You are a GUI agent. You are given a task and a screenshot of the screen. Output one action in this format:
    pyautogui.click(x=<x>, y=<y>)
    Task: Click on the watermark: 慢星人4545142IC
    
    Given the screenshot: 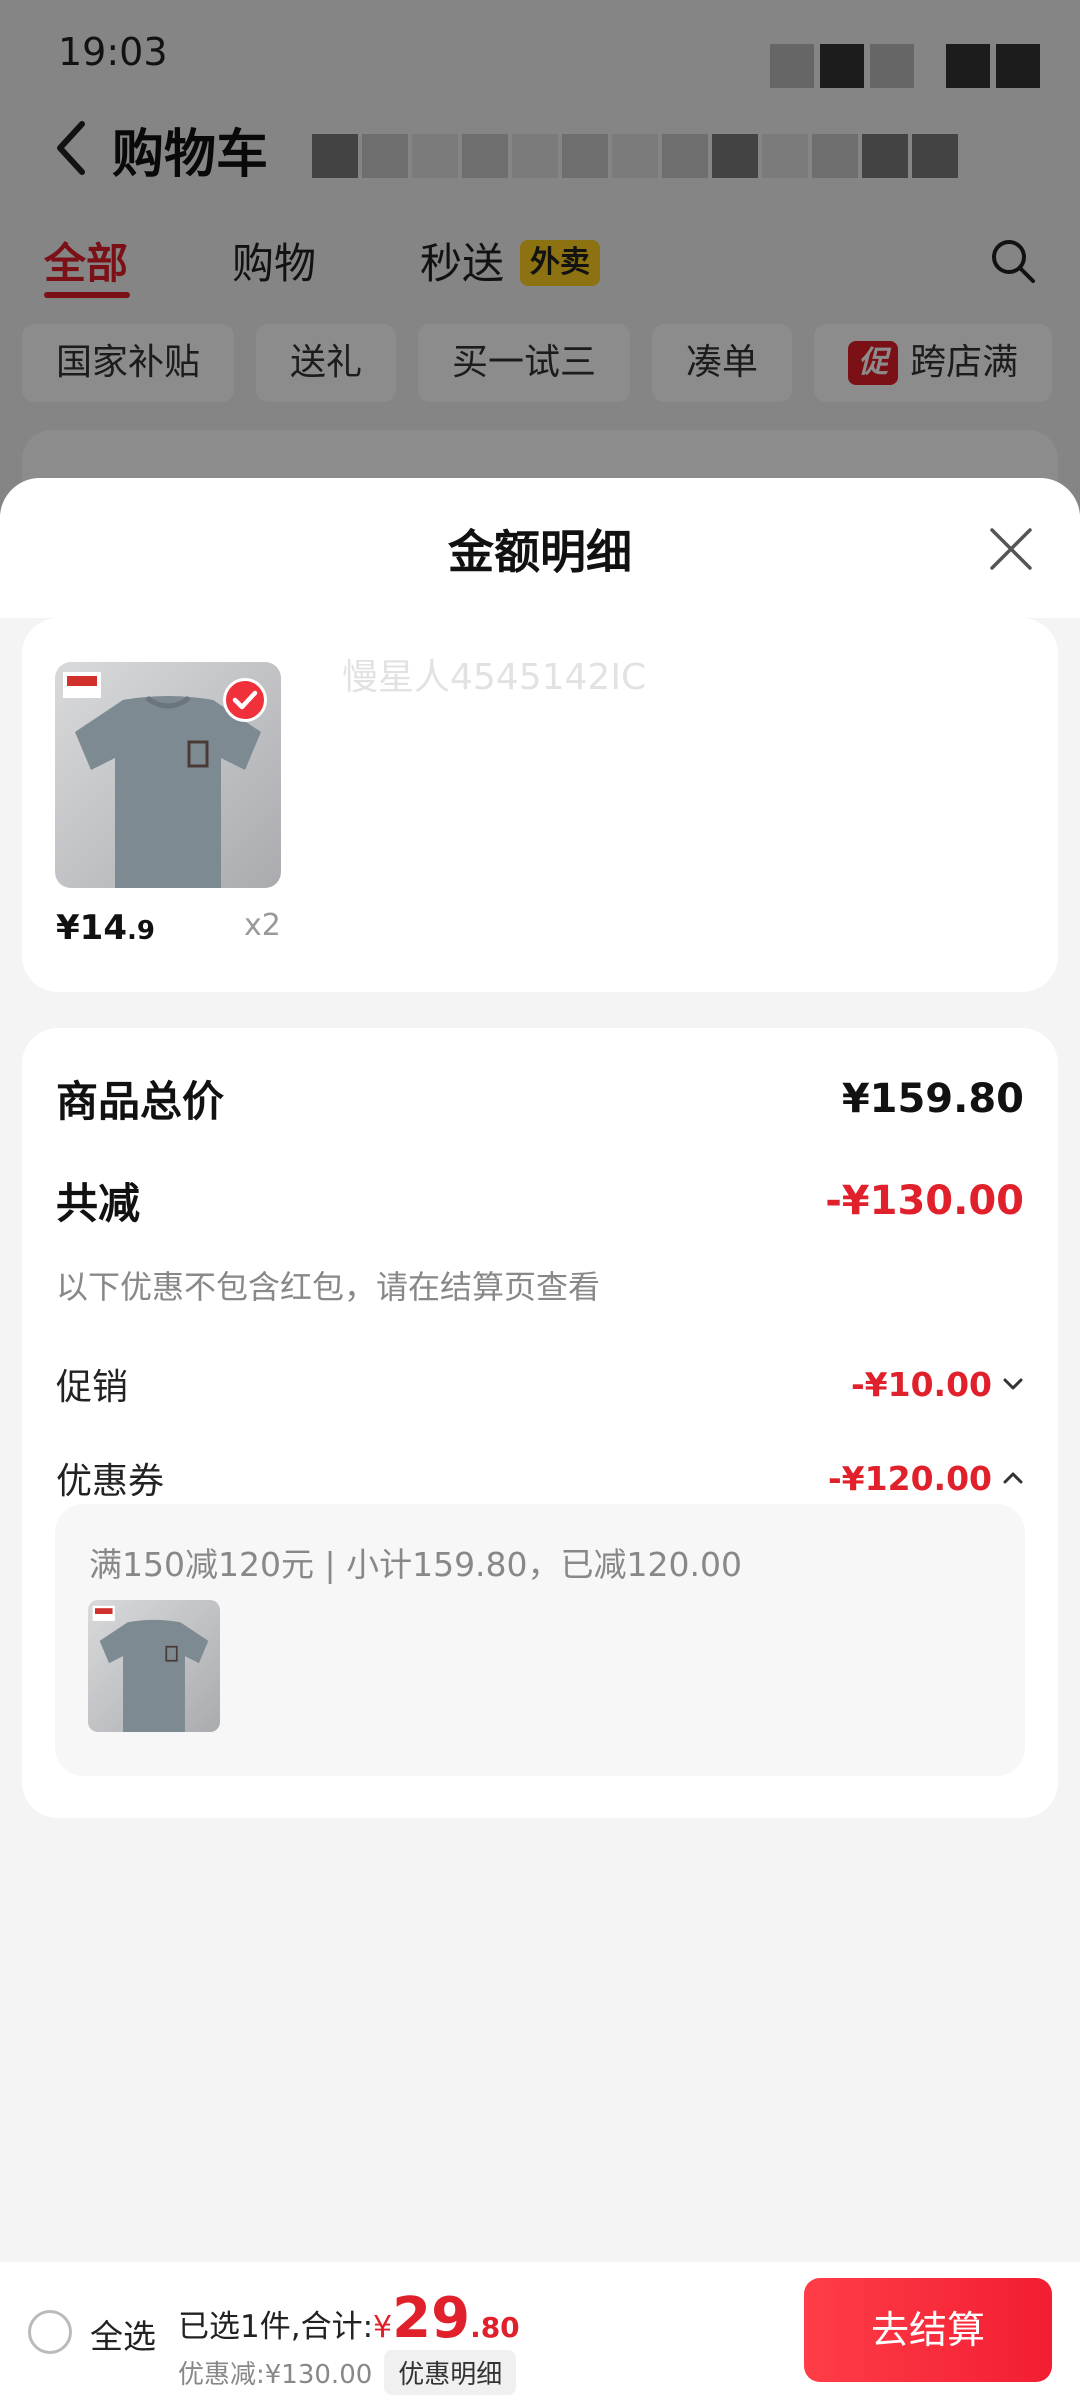 What is the action you would take?
    pyautogui.click(x=494, y=677)
    